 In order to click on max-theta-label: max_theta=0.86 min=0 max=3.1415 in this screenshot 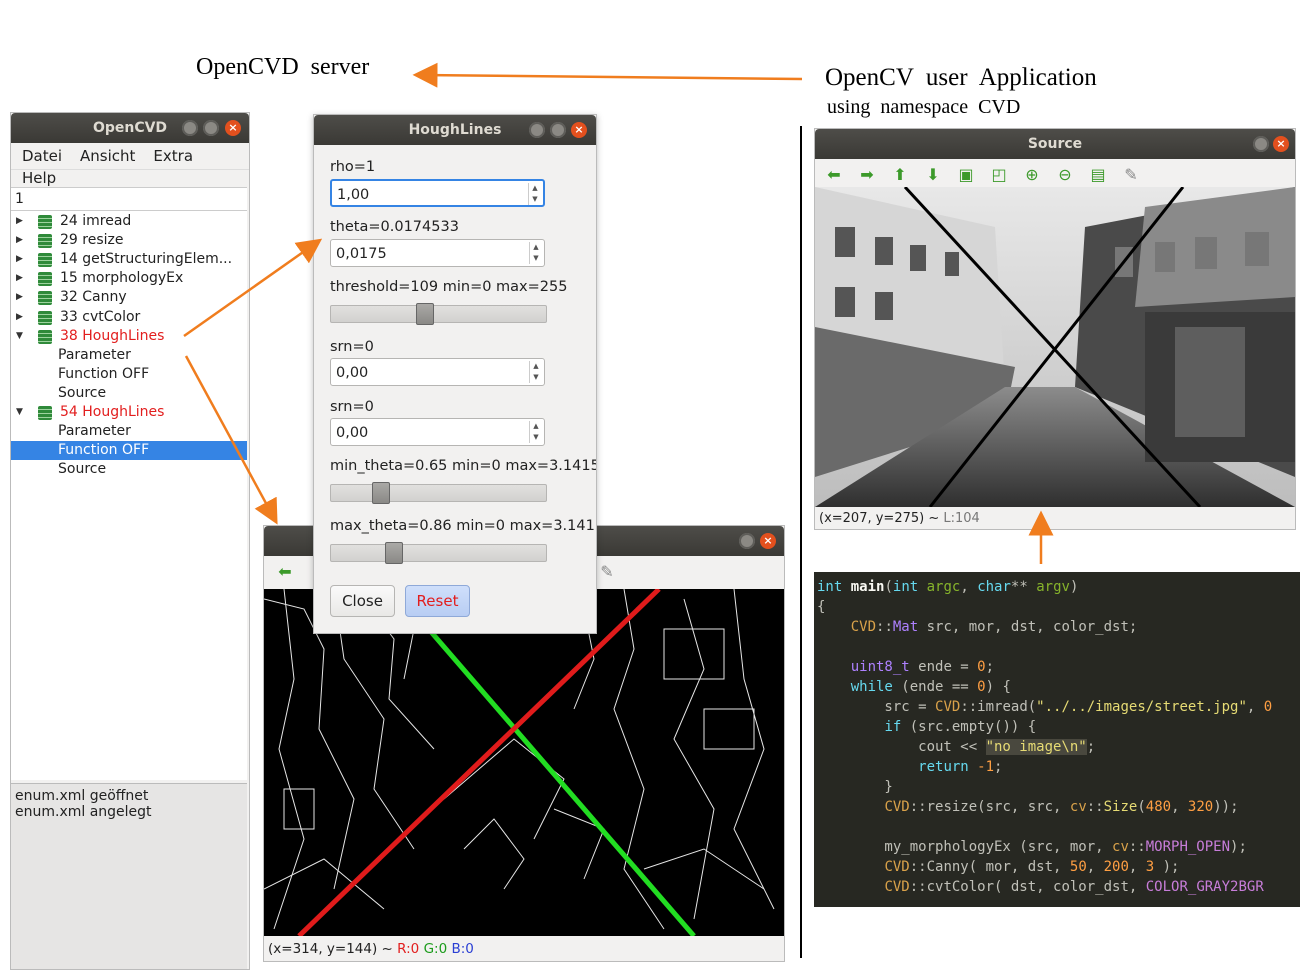, I will do `click(463, 526)`.